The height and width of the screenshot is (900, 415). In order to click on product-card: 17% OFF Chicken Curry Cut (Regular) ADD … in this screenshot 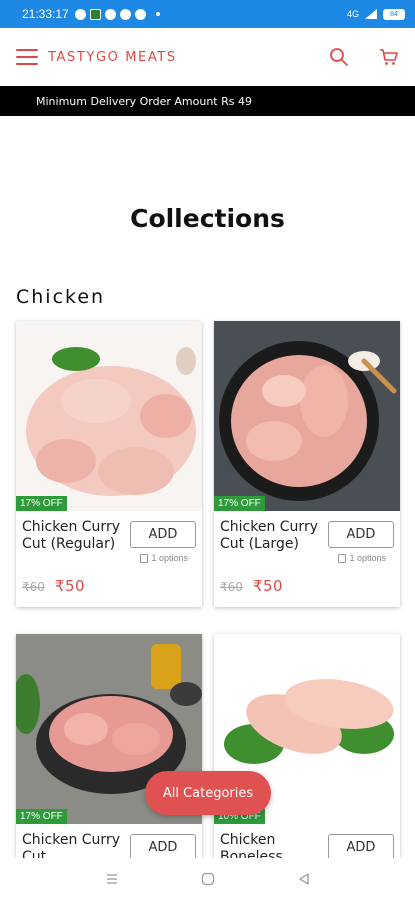, I will do `click(109, 464)`.